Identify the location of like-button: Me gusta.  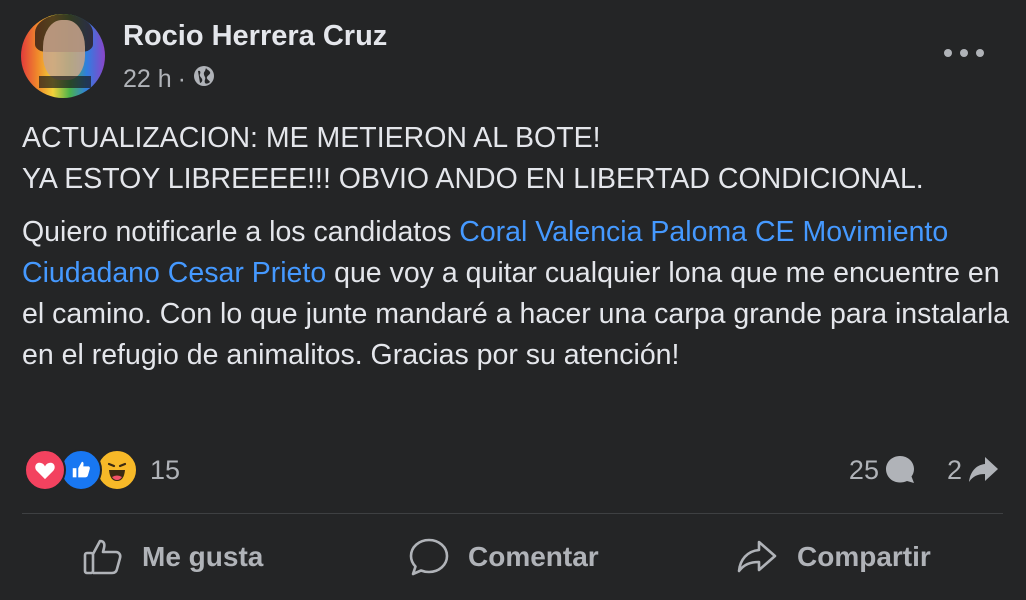
(172, 557).